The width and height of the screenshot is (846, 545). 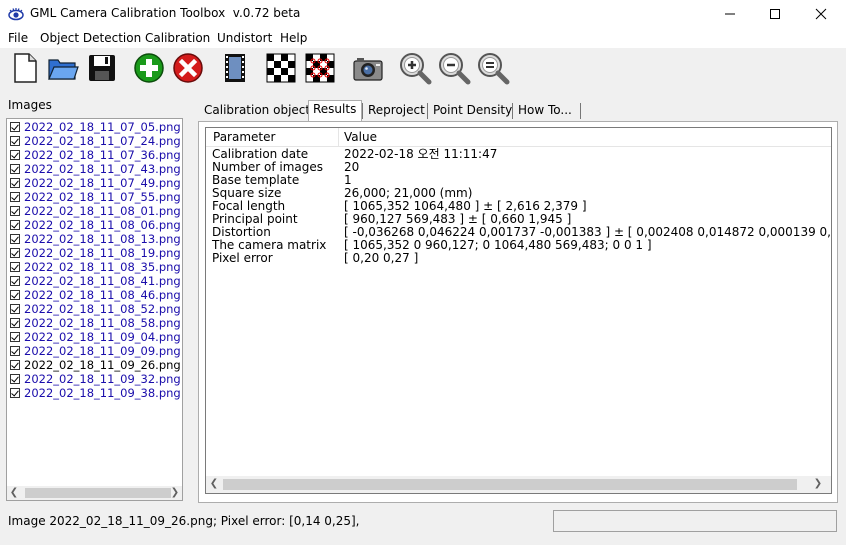 I want to click on list-item: 2022_02_18_11_08_41.png, so click(x=95, y=281).